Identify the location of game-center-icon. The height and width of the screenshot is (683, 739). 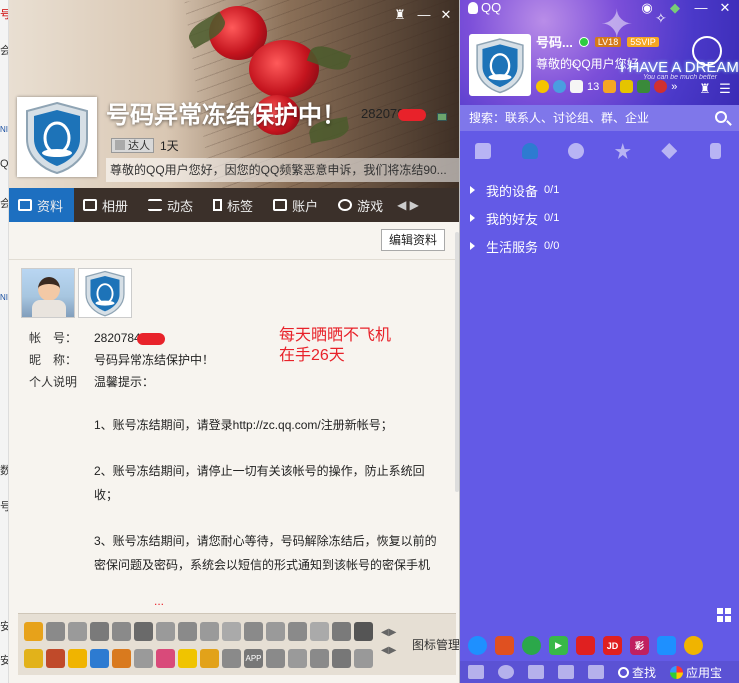
(504, 645).